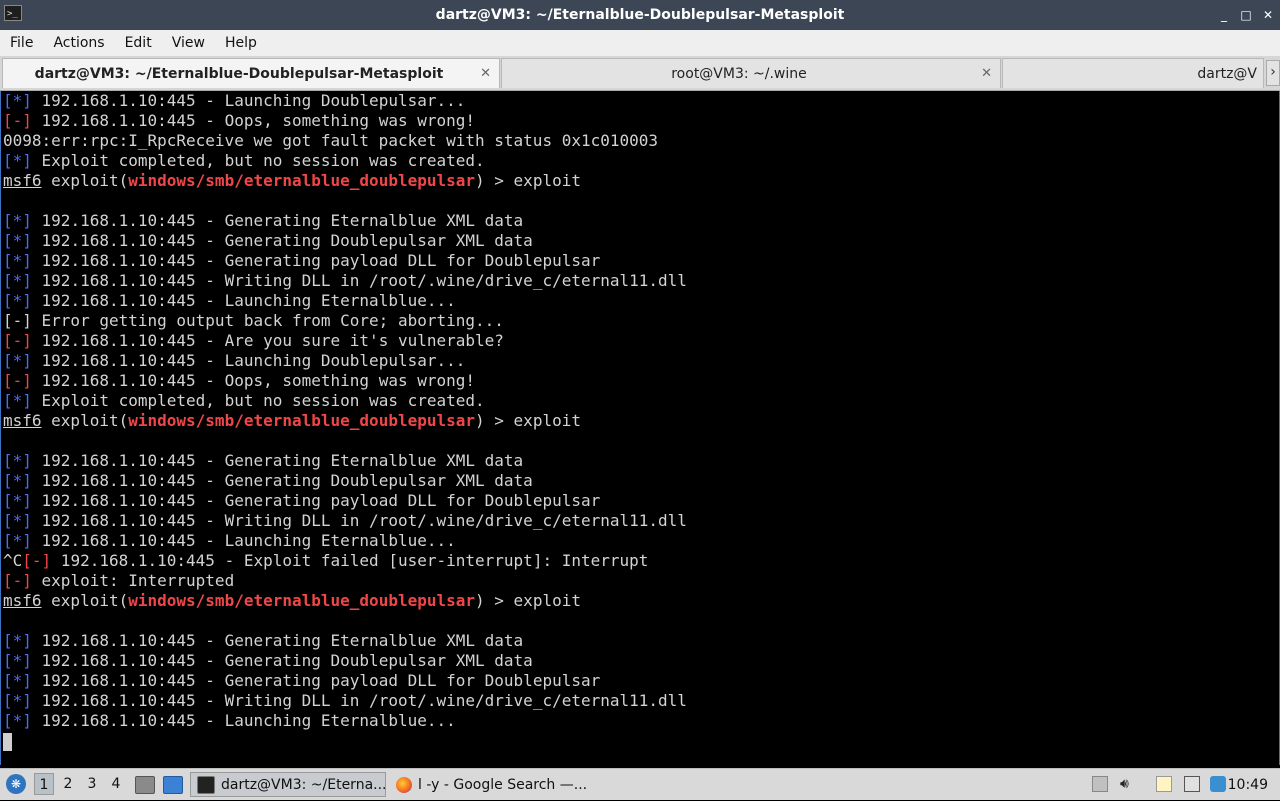 The image size is (1280, 801). Describe the element at coordinates (21, 43) in the screenshot. I see `menu-file: File` at that location.